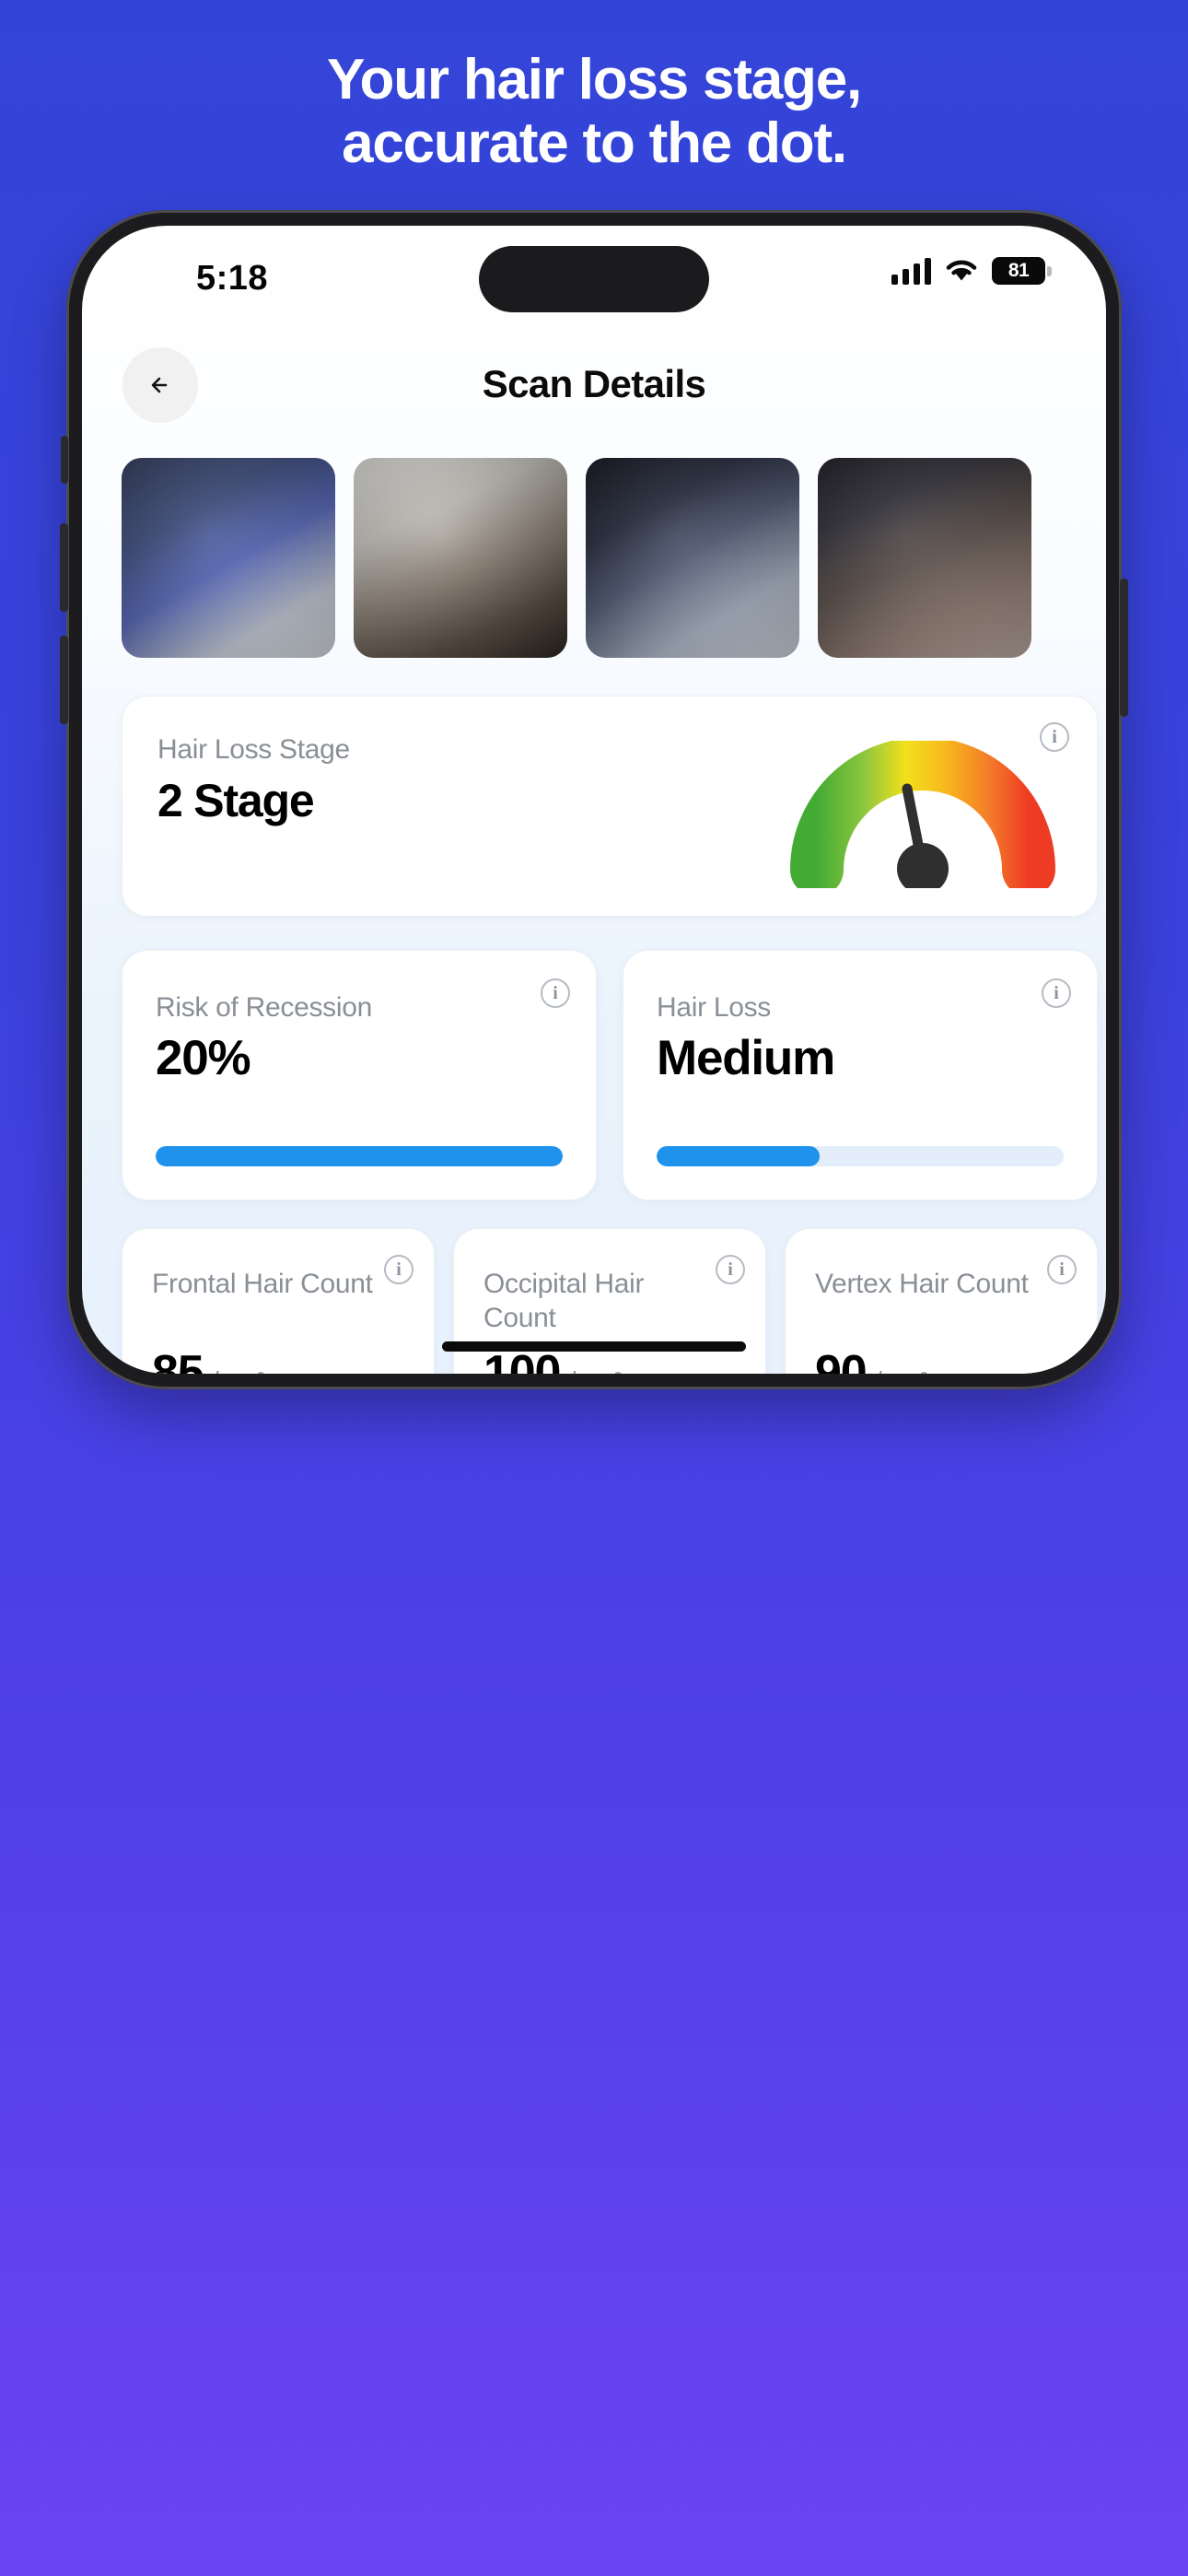 This screenshot has height=2576, width=1188. I want to click on nav-bar: Scan Details, so click(594, 385).